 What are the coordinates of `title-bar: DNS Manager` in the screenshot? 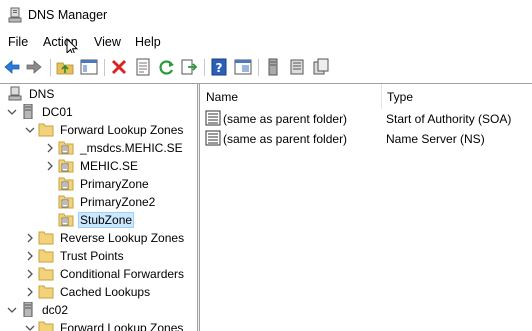 It's located at (266, 15).